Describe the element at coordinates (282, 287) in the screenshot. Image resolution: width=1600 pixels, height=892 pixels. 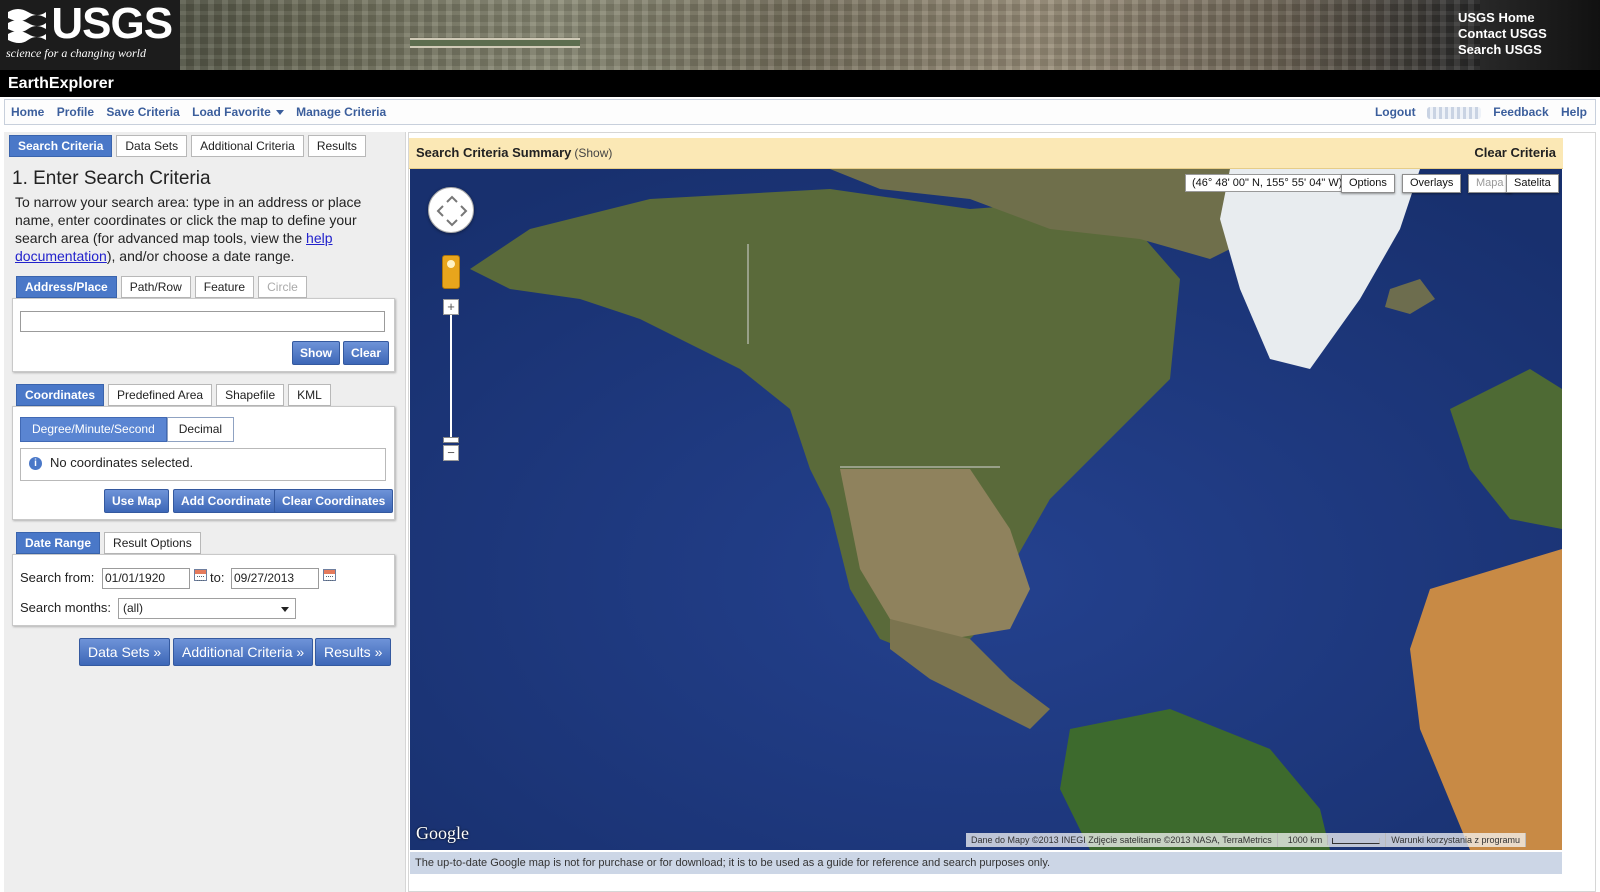
I see `tab-circle: Circle` at that location.